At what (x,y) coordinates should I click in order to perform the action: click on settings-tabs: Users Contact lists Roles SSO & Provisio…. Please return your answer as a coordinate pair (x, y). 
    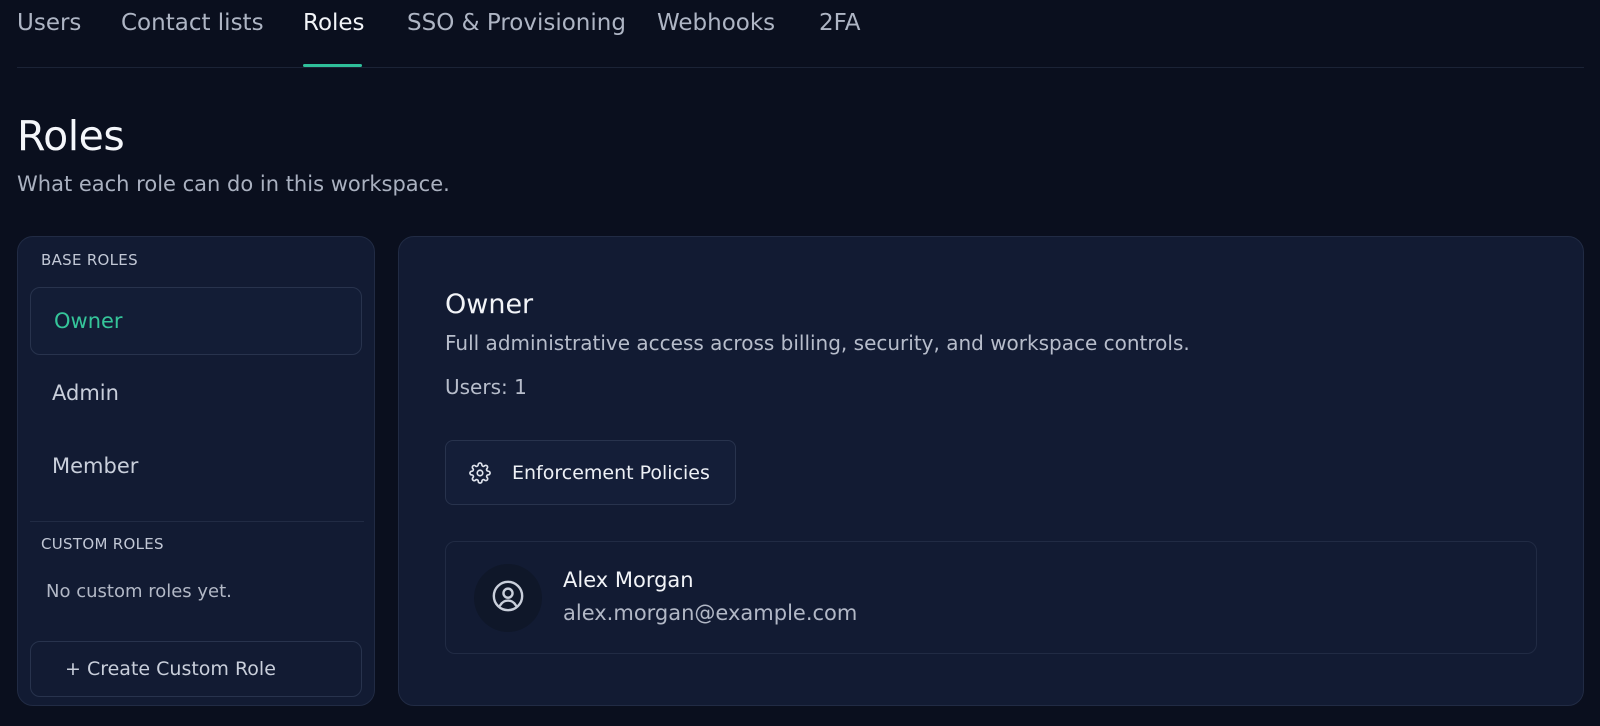
    Looking at the image, I should click on (800, 34).